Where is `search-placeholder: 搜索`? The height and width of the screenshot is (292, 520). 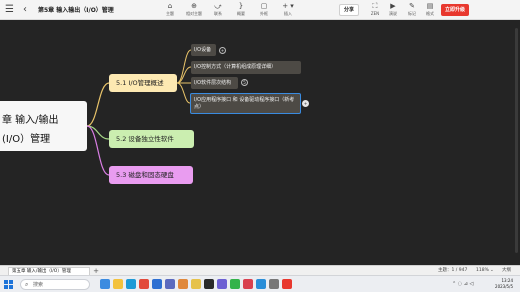 search-placeholder: 搜索 is located at coordinates (38, 285).